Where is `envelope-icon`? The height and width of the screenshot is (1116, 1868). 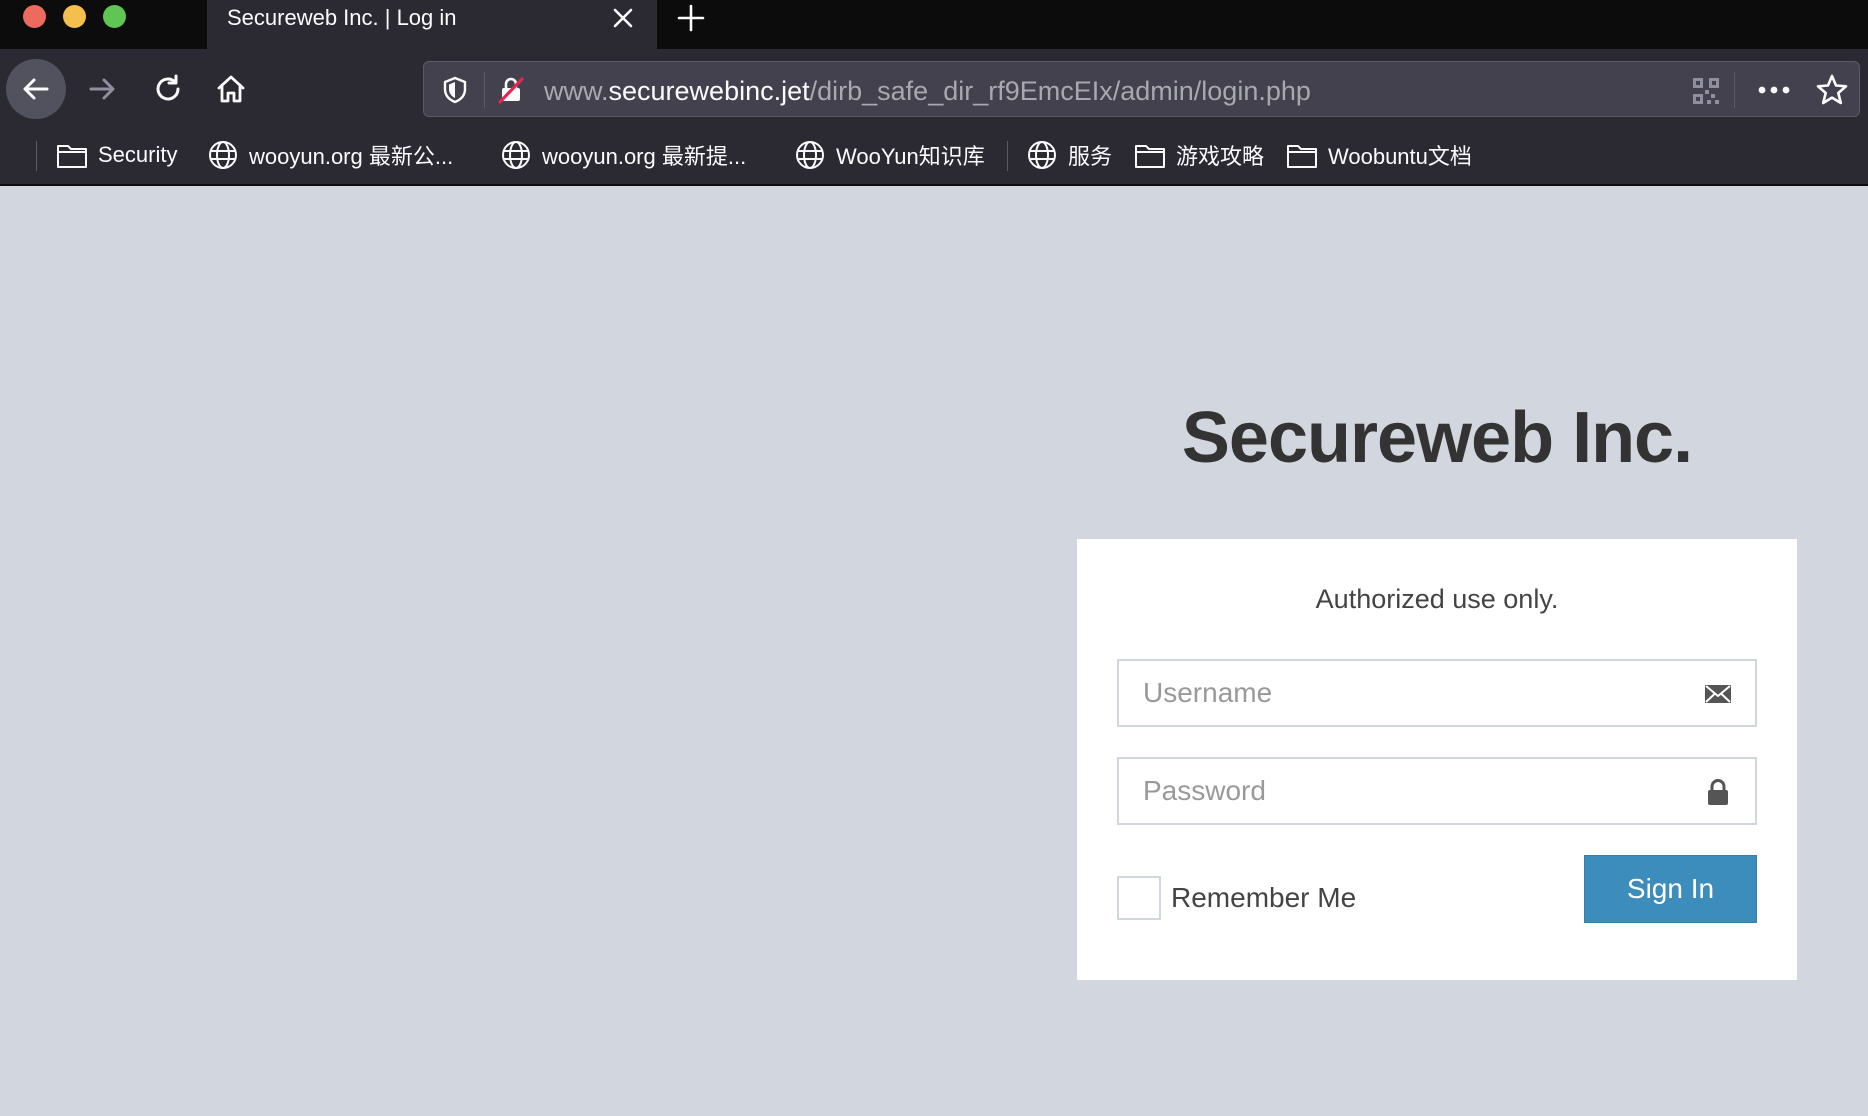
envelope-icon is located at coordinates (1718, 694).